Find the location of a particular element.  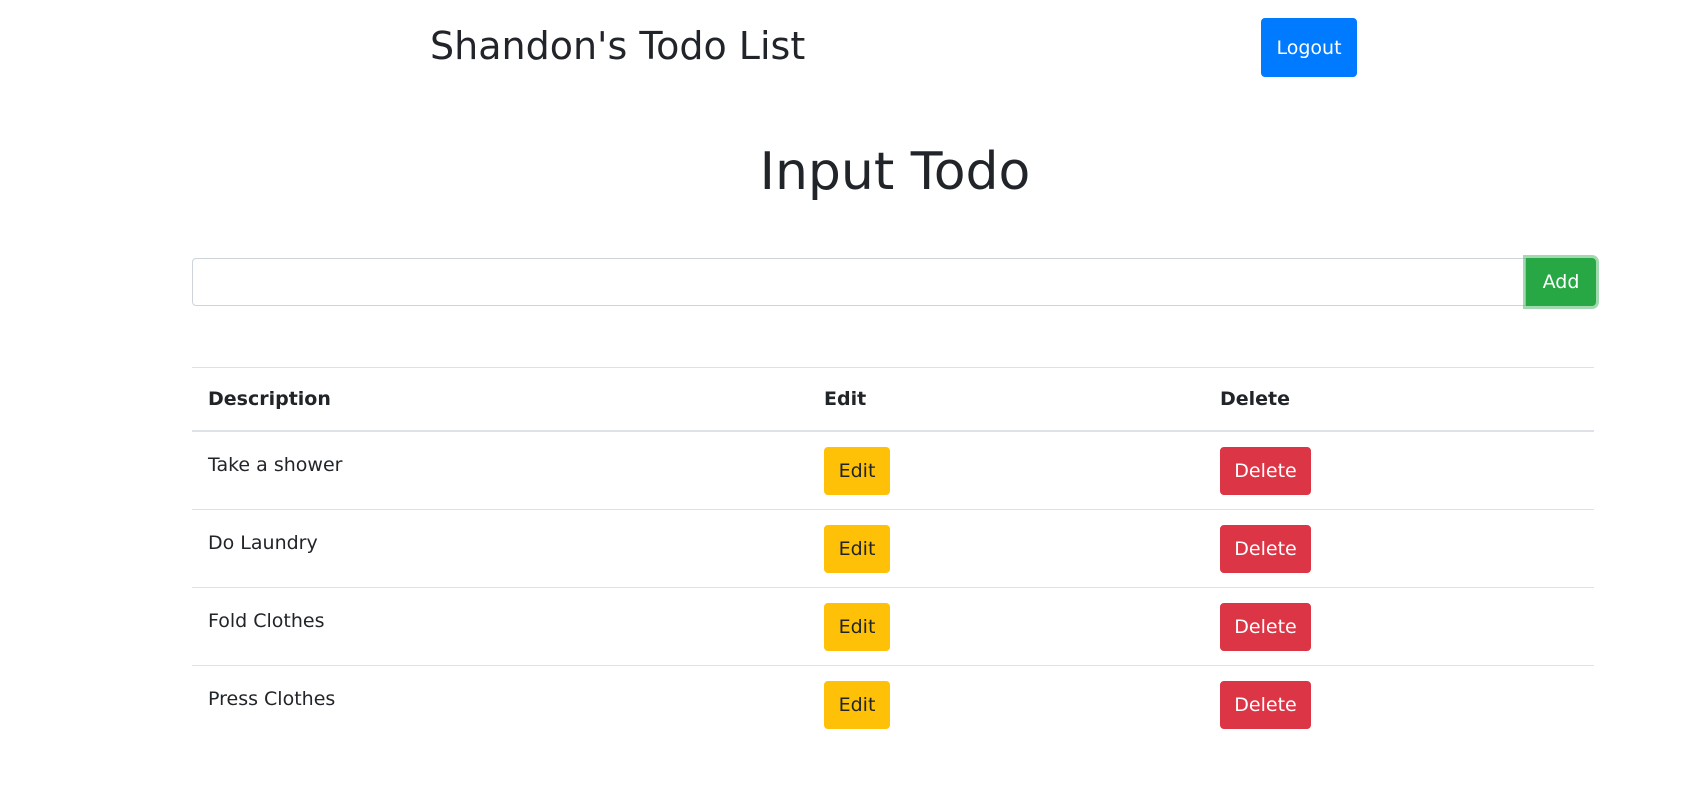

description-column-header: Description is located at coordinates (500, 399).